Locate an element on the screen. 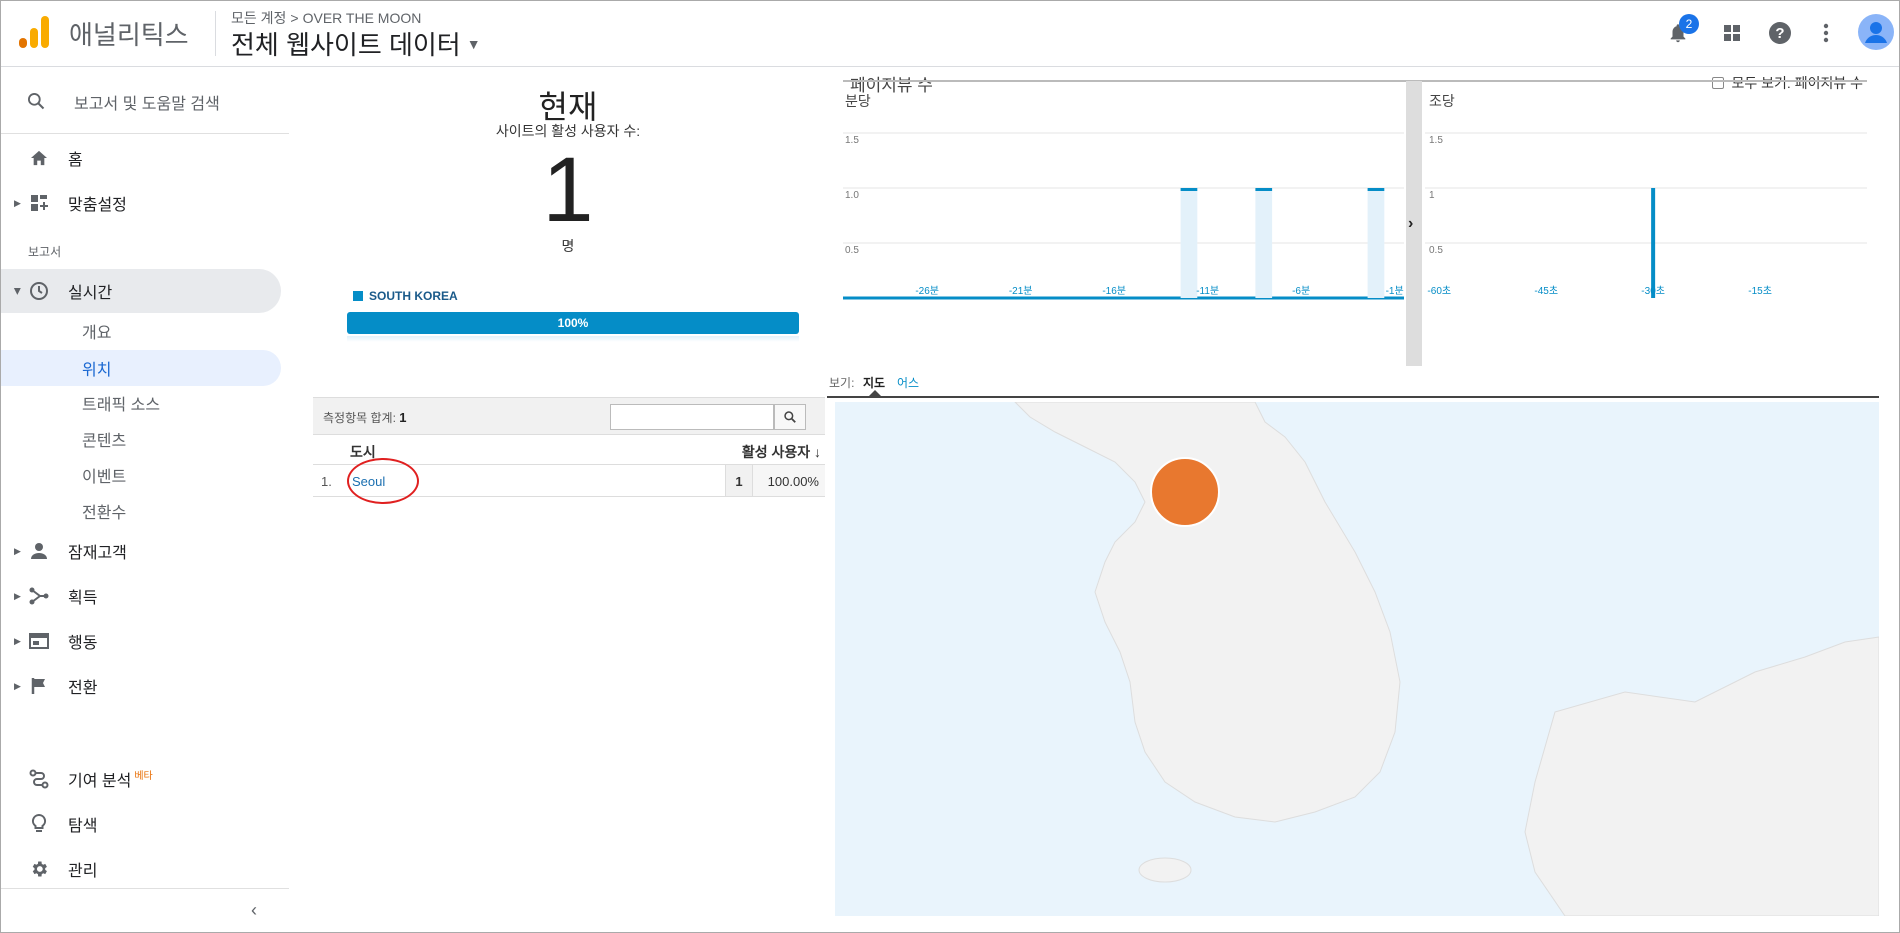  sidebar-subitem-overview: 개요 is located at coordinates (141, 331).